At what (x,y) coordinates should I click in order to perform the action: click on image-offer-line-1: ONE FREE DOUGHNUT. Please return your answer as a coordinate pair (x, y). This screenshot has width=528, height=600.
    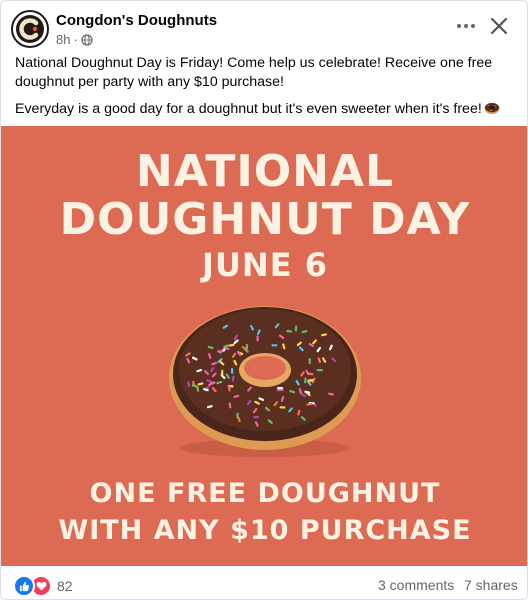
    Looking at the image, I should click on (265, 493).